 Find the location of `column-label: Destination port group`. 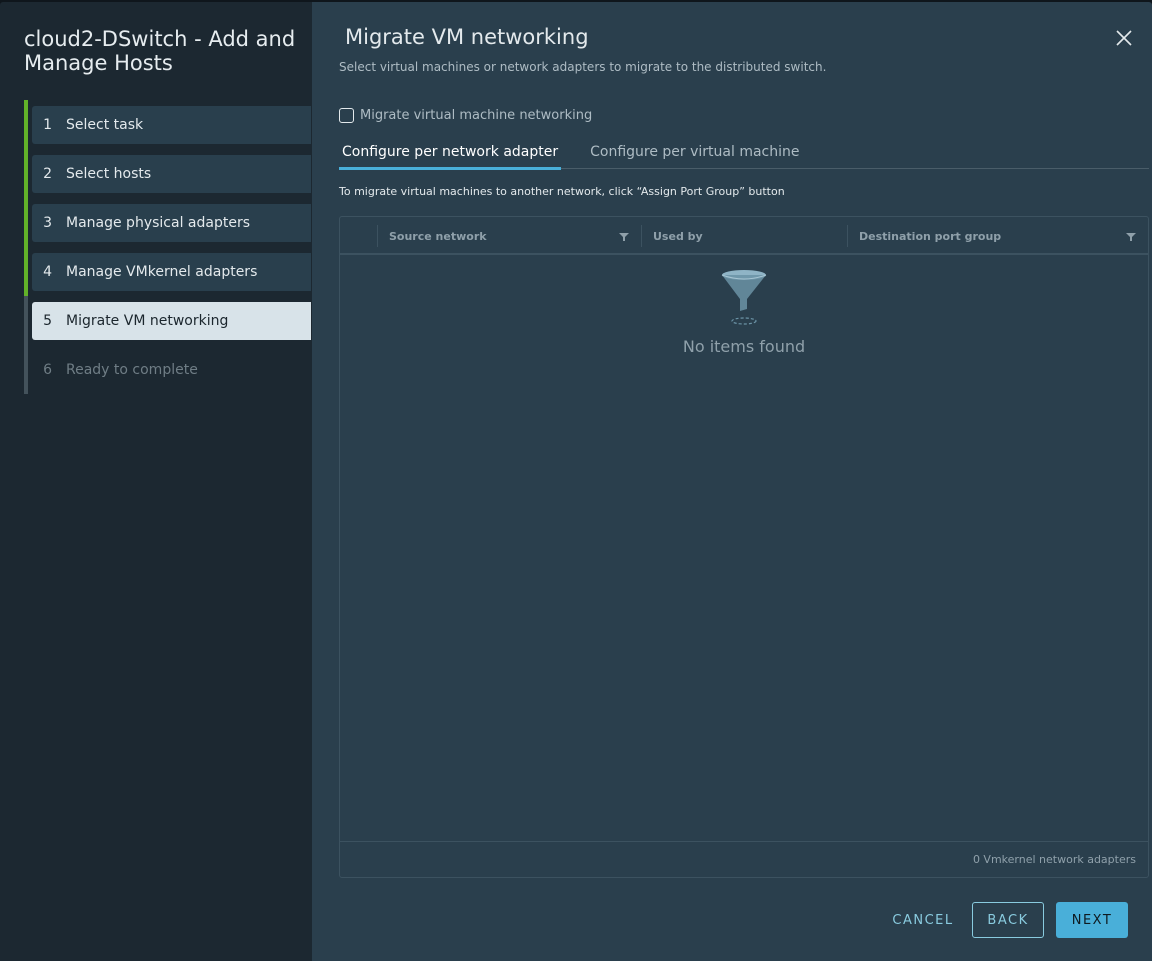

column-label: Destination port group is located at coordinates (930, 236).